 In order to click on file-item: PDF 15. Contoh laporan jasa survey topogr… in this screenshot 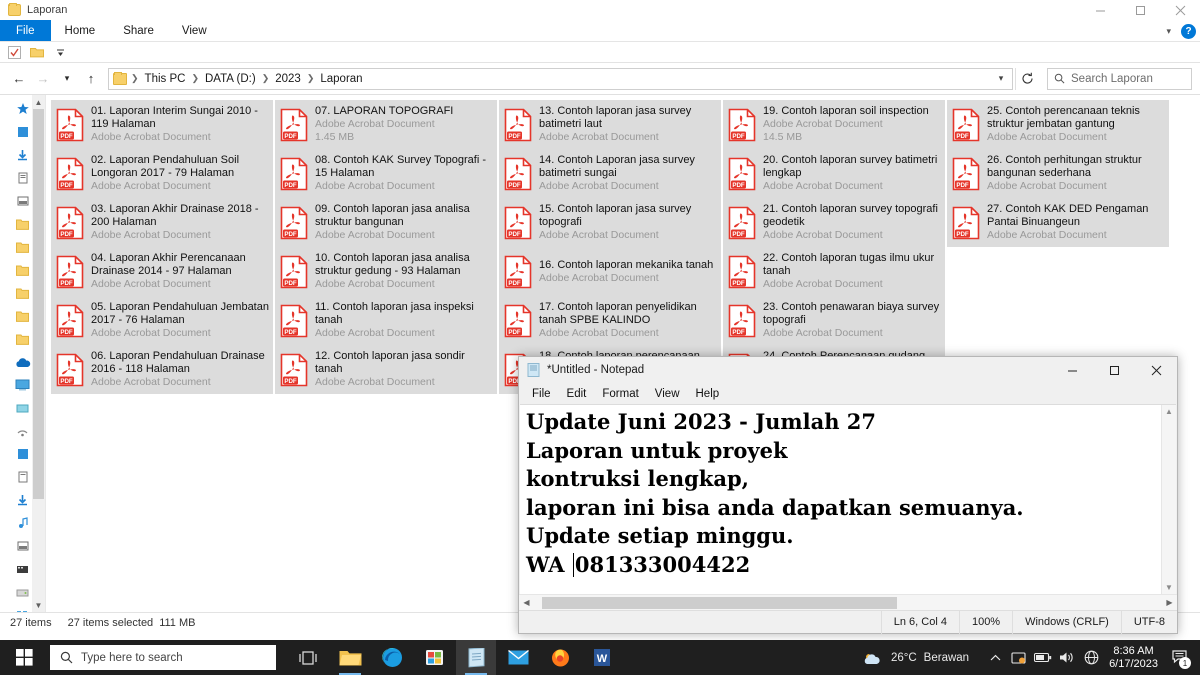, I will do `click(610, 222)`.